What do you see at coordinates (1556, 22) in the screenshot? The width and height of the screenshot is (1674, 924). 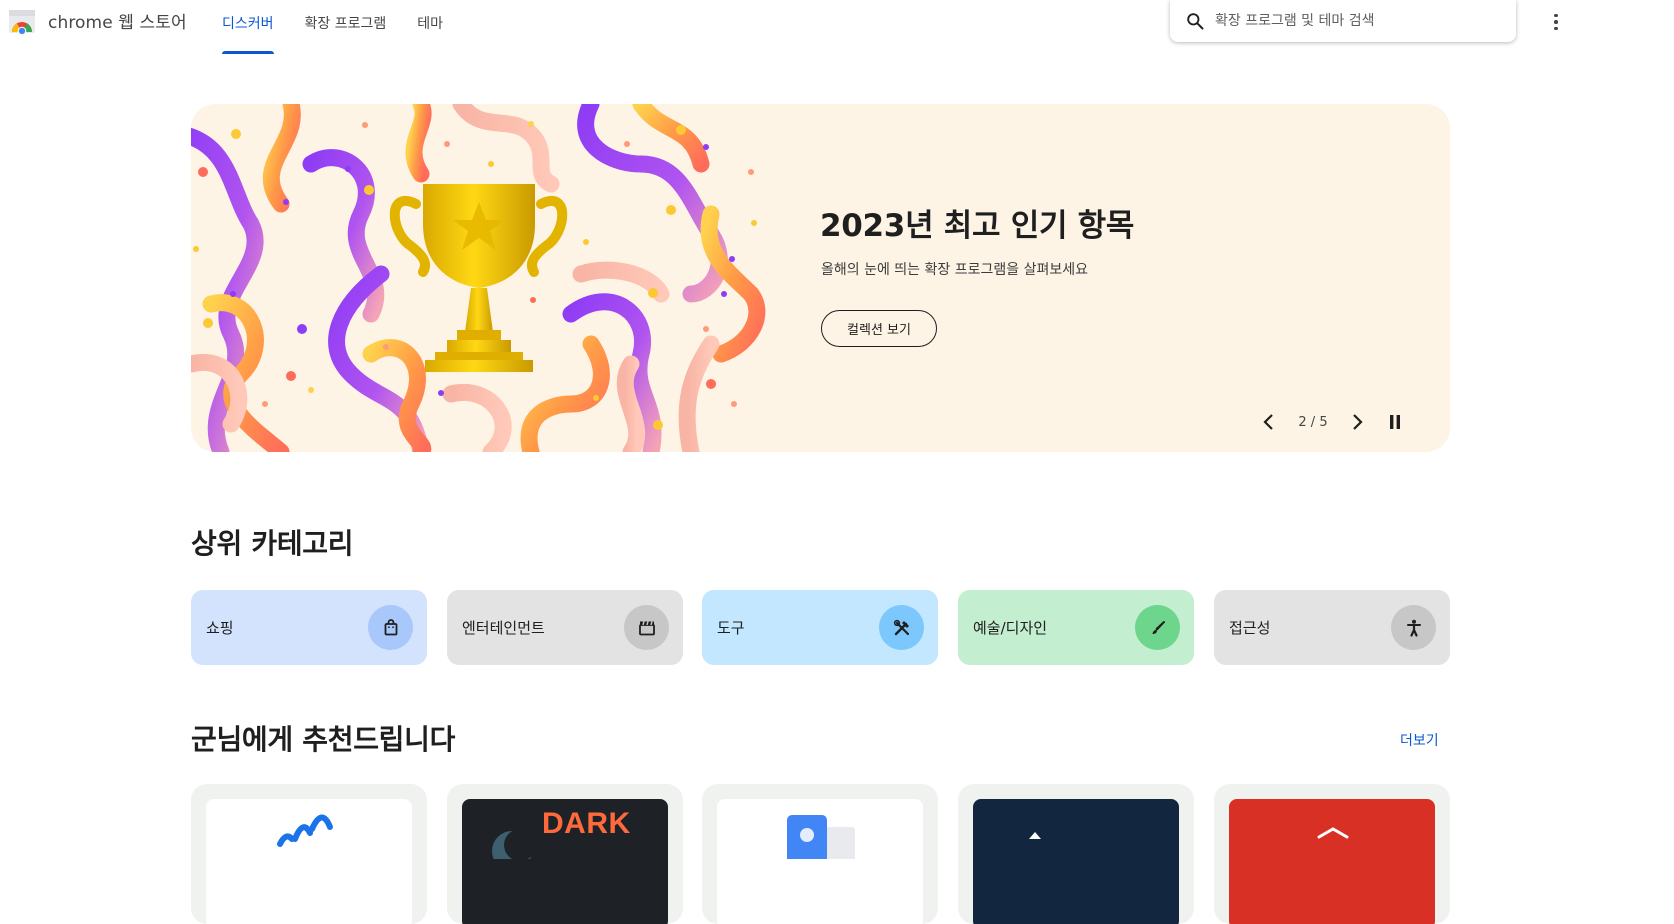 I see `more-options-icon` at bounding box center [1556, 22].